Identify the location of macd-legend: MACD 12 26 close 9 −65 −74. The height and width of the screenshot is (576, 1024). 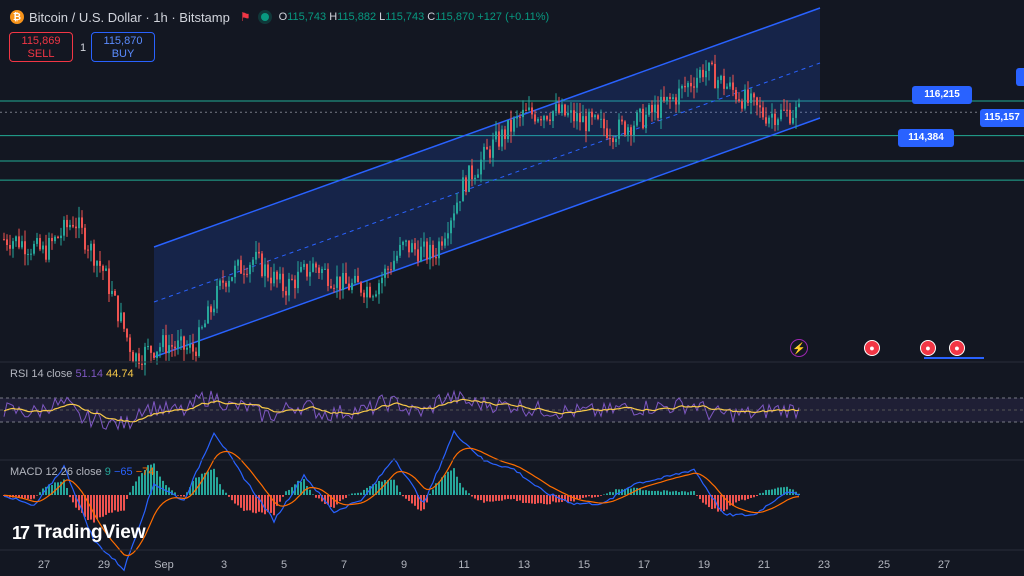
(82, 472).